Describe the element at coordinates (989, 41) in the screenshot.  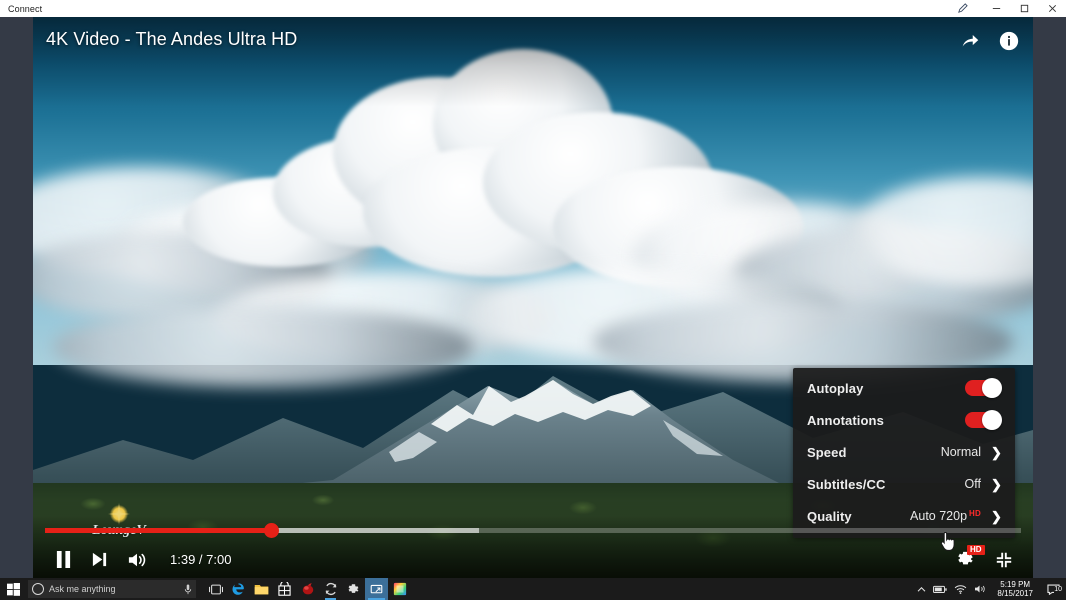
I see `video-header-actions` at that location.